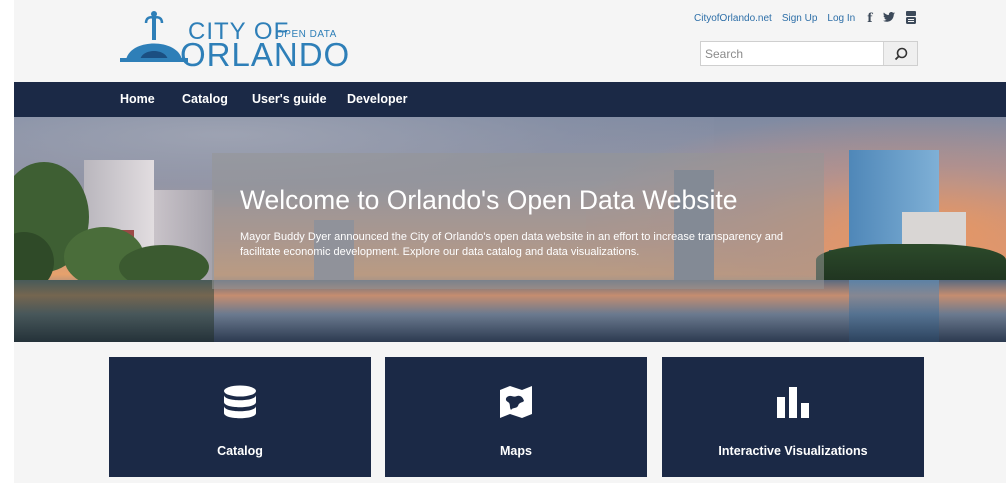 Image resolution: width=1006 pixels, height=483 pixels. I want to click on logo-orlando-text: ORLANDO, so click(265, 54).